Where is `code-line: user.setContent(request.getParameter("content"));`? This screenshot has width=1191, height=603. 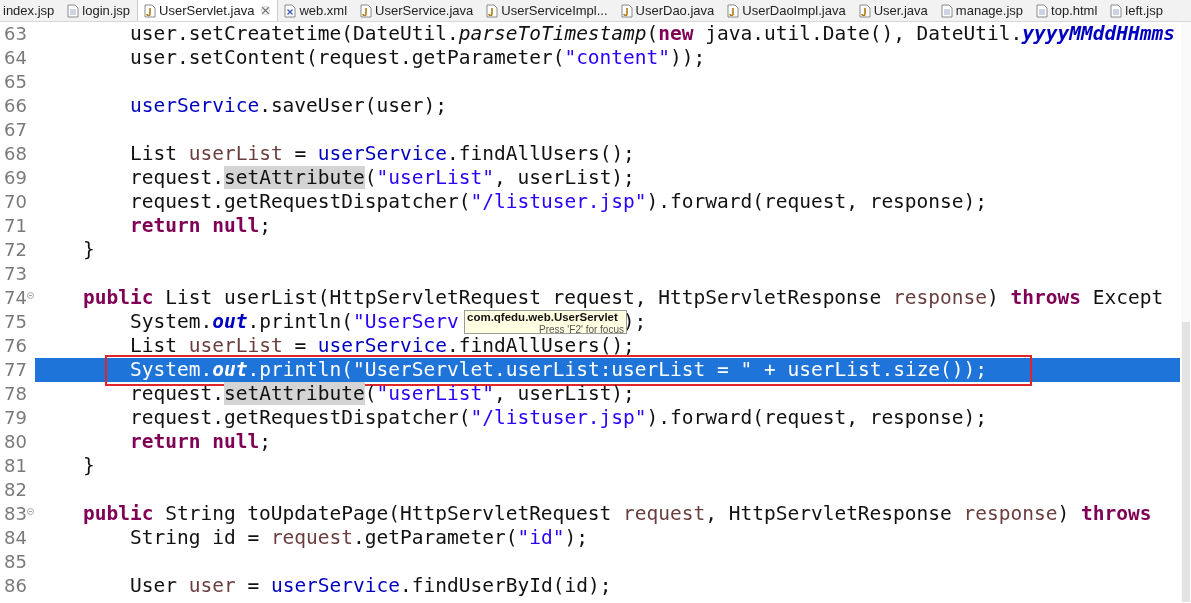 code-line: user.setContent(request.getParameter("content")); is located at coordinates (417, 58).